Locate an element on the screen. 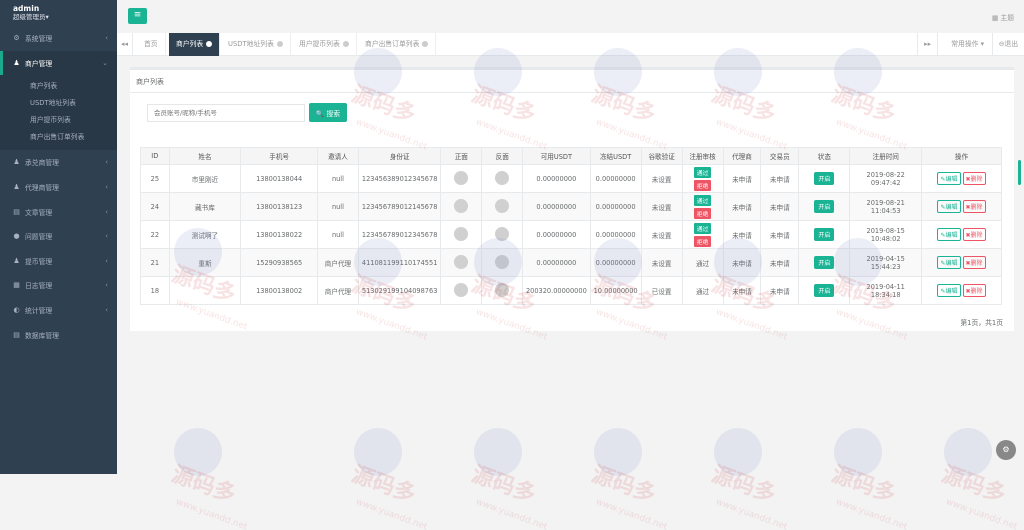  theme-button: ▦ 主题 is located at coordinates (1003, 17).